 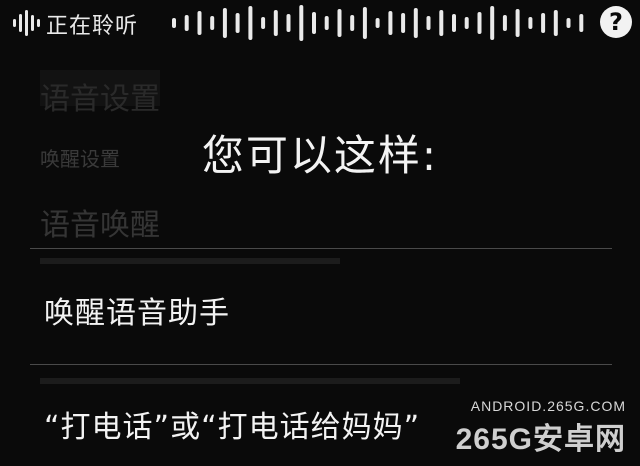 I want to click on voice-waveform, so click(x=378, y=23).